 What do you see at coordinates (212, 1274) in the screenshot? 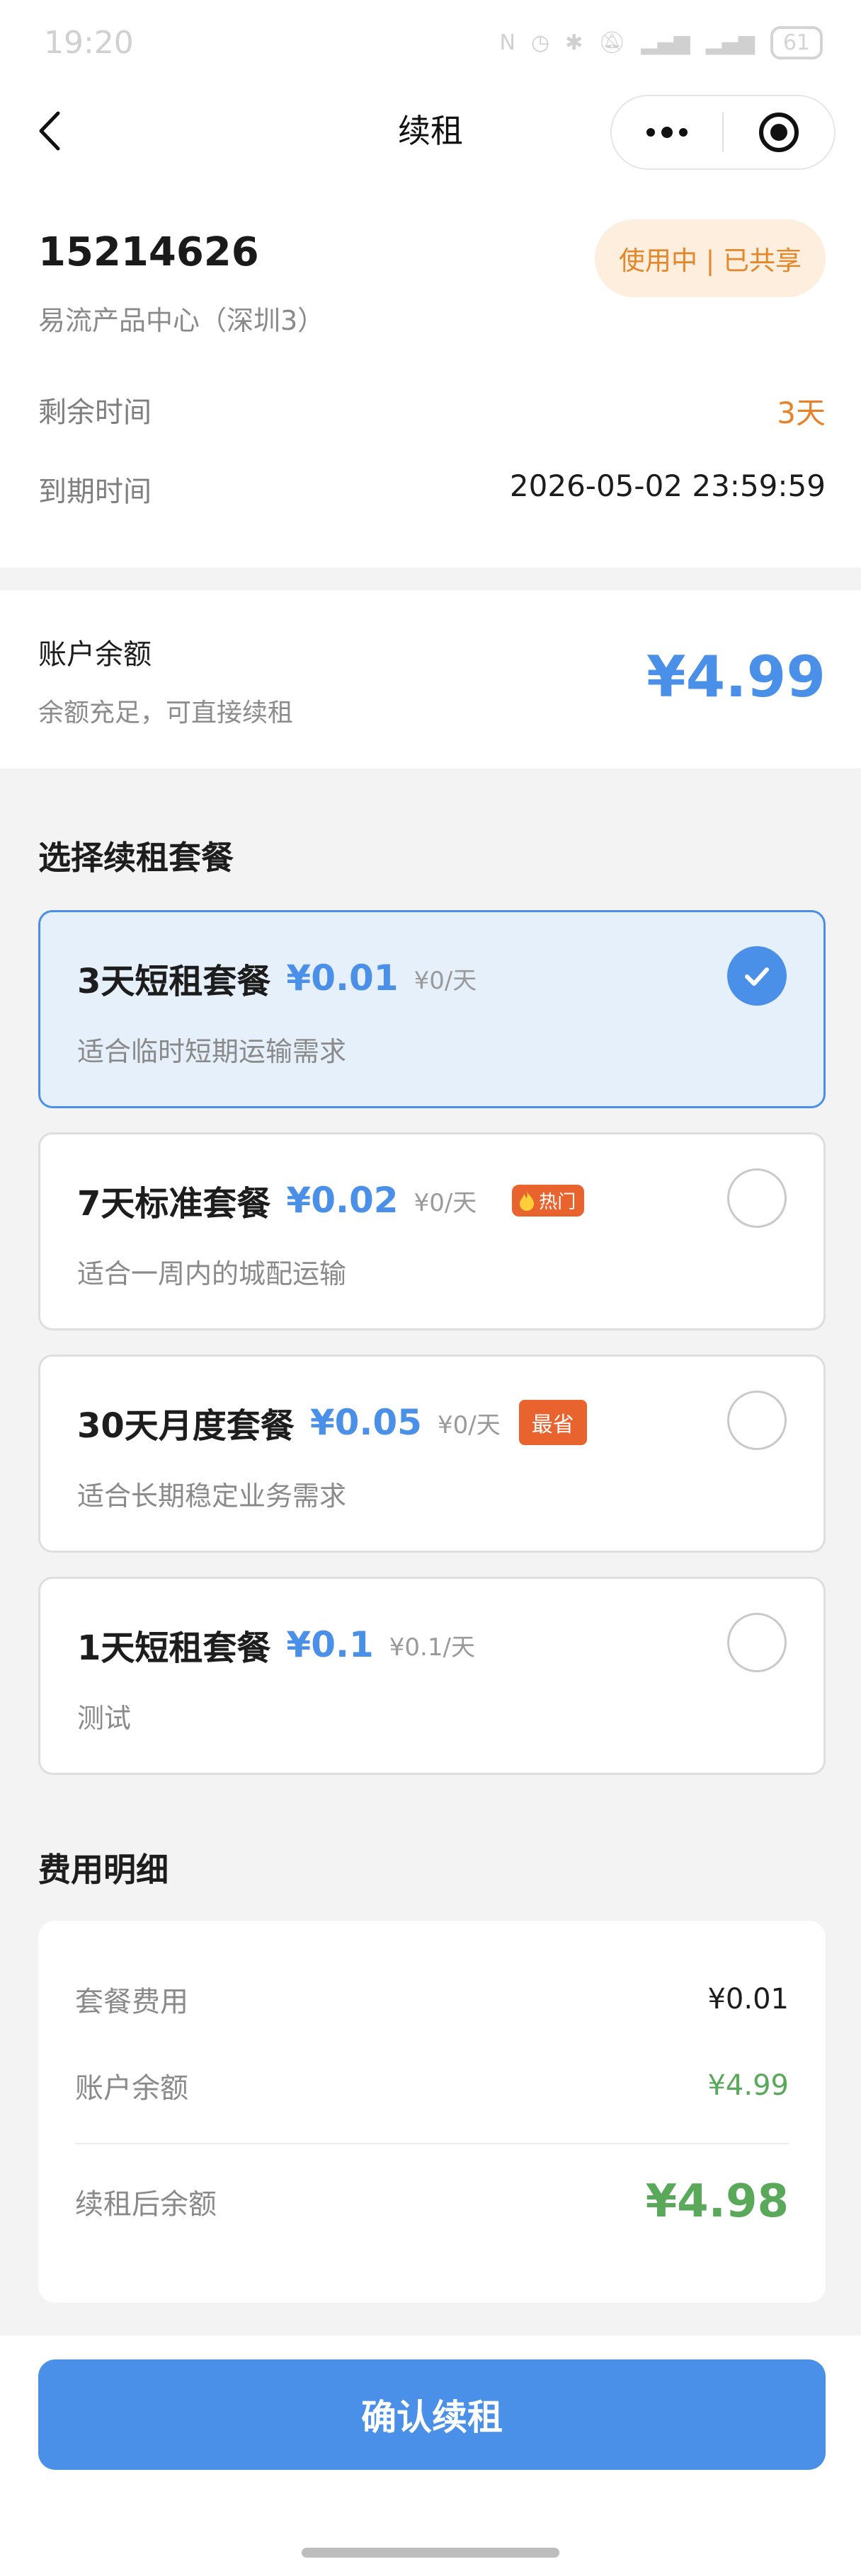
I see `plan-description: 适合一周内的城配运输` at bounding box center [212, 1274].